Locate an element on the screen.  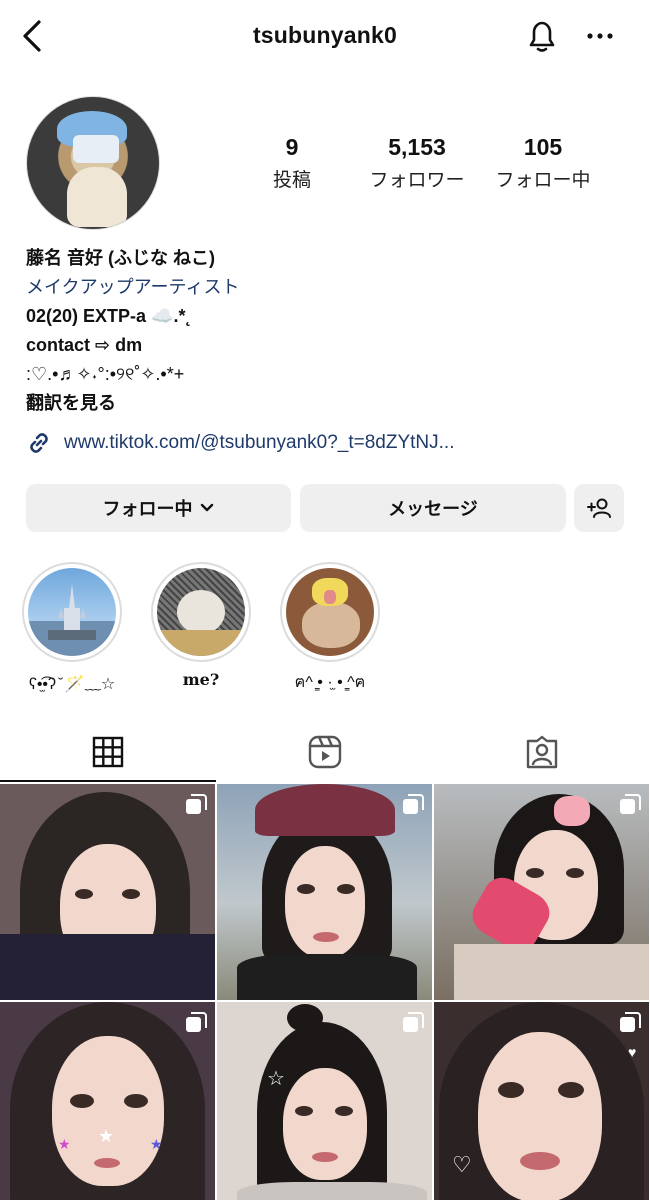
grid-icon is located at coordinates (108, 752).